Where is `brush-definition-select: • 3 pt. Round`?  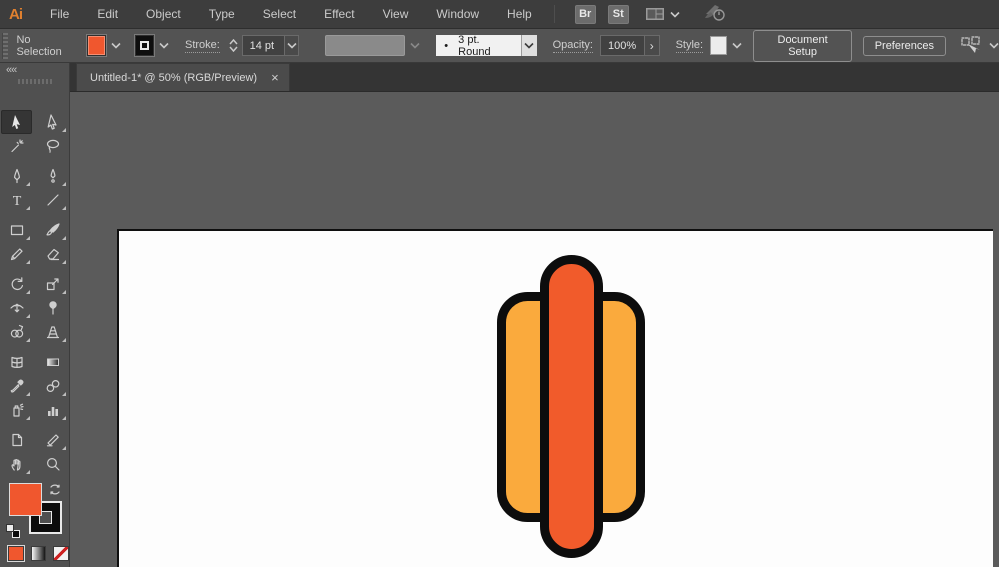
brush-definition-select: • 3 pt. Round is located at coordinates (479, 45).